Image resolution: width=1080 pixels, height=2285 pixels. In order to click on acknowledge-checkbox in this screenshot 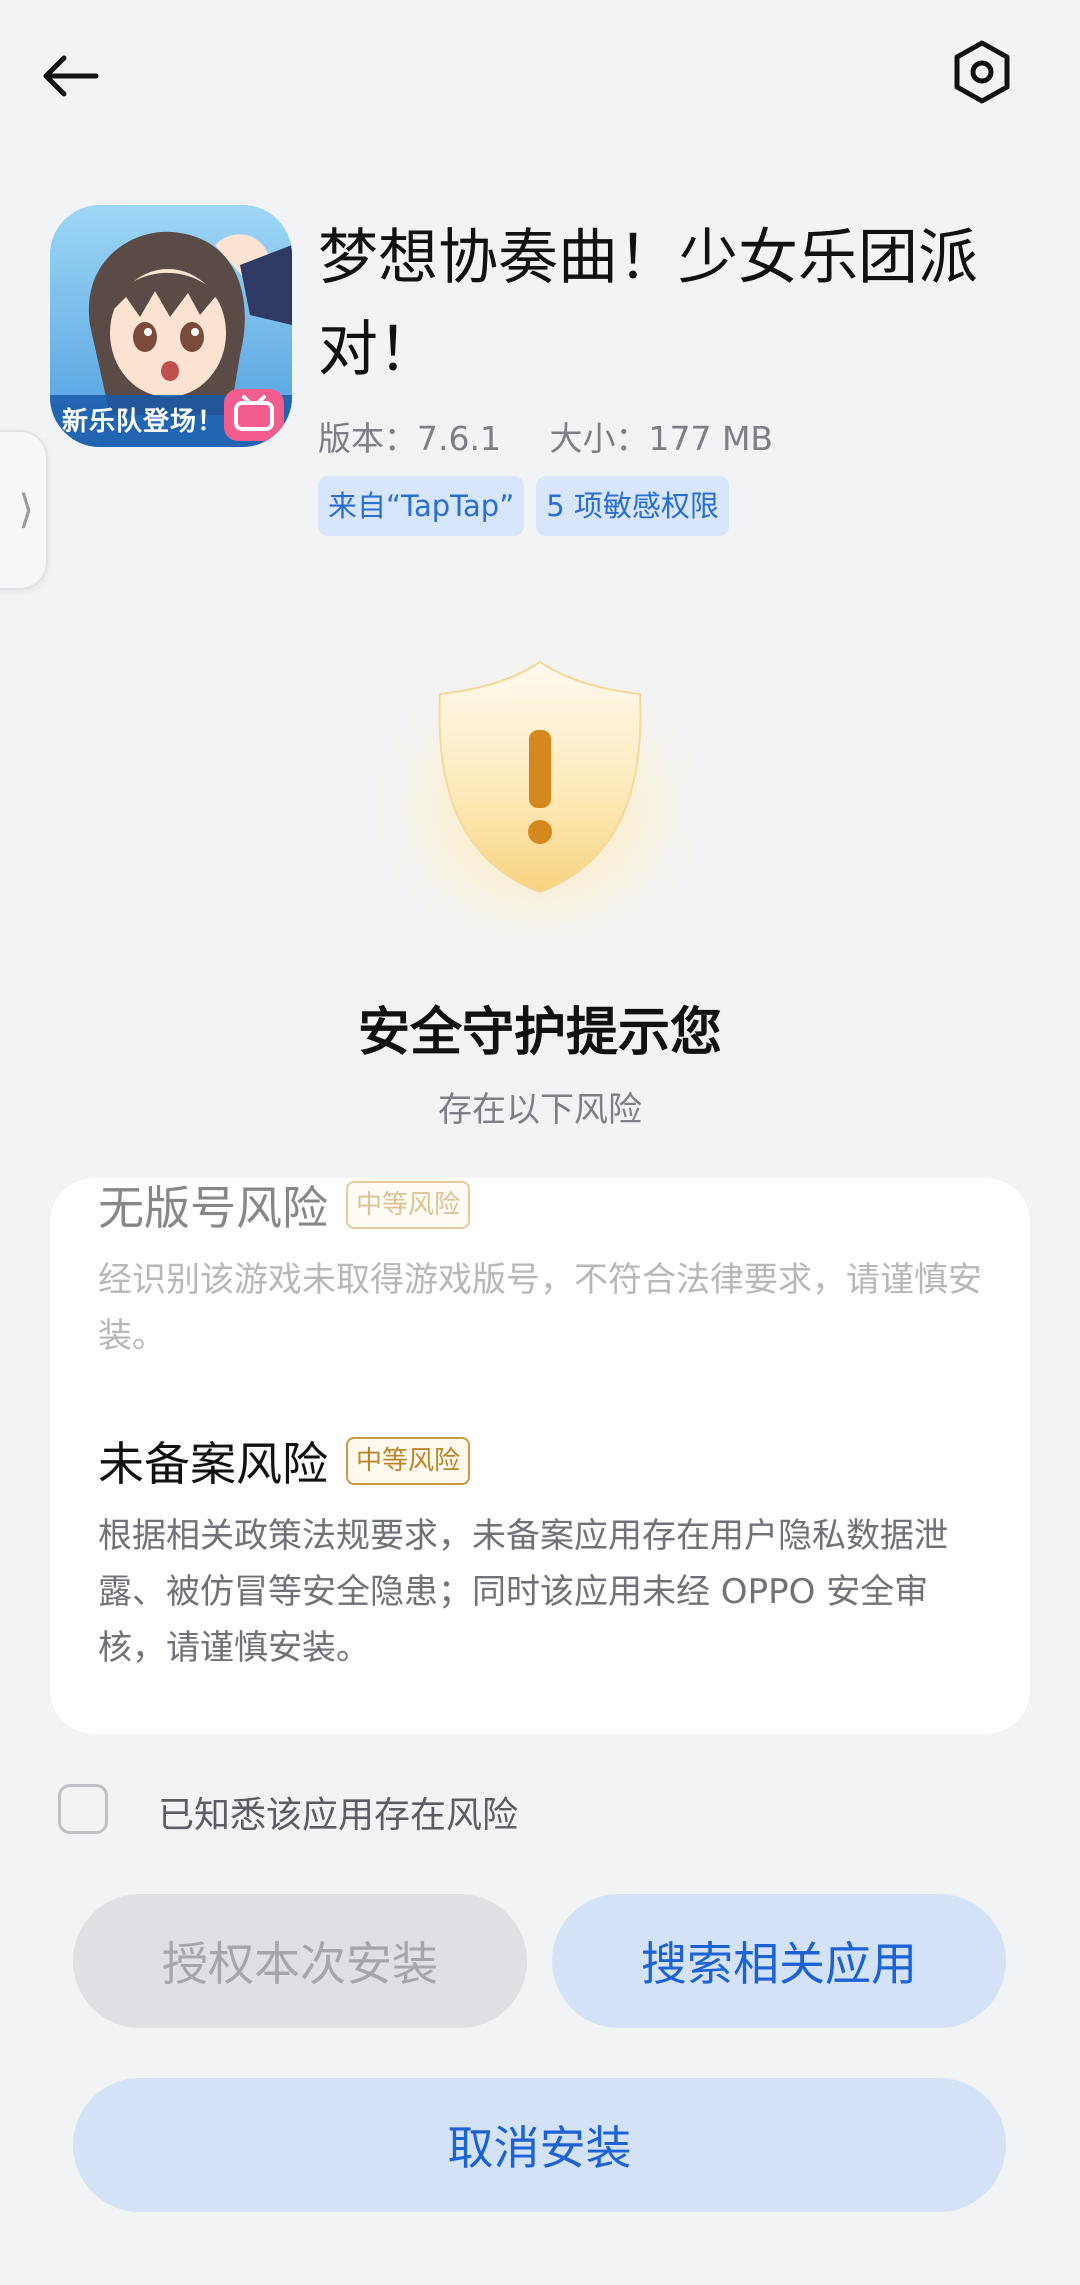, I will do `click(83, 1809)`.